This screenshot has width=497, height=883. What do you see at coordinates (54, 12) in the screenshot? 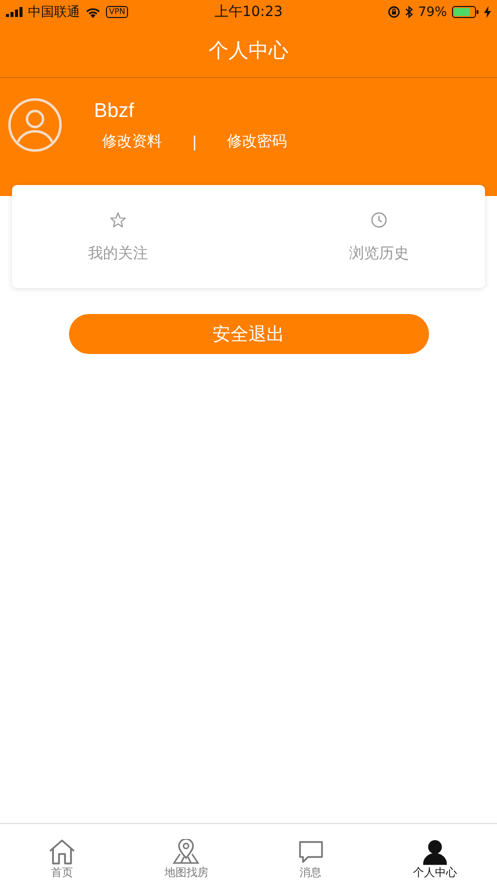
I see `carrier-name: 中国联通` at bounding box center [54, 12].